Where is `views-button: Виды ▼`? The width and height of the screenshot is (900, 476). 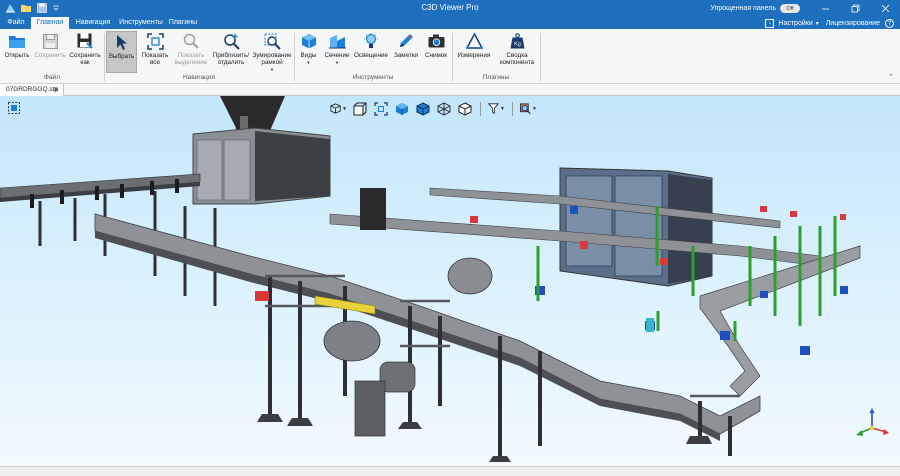
views-button: Виды ▼ is located at coordinates (308, 52).